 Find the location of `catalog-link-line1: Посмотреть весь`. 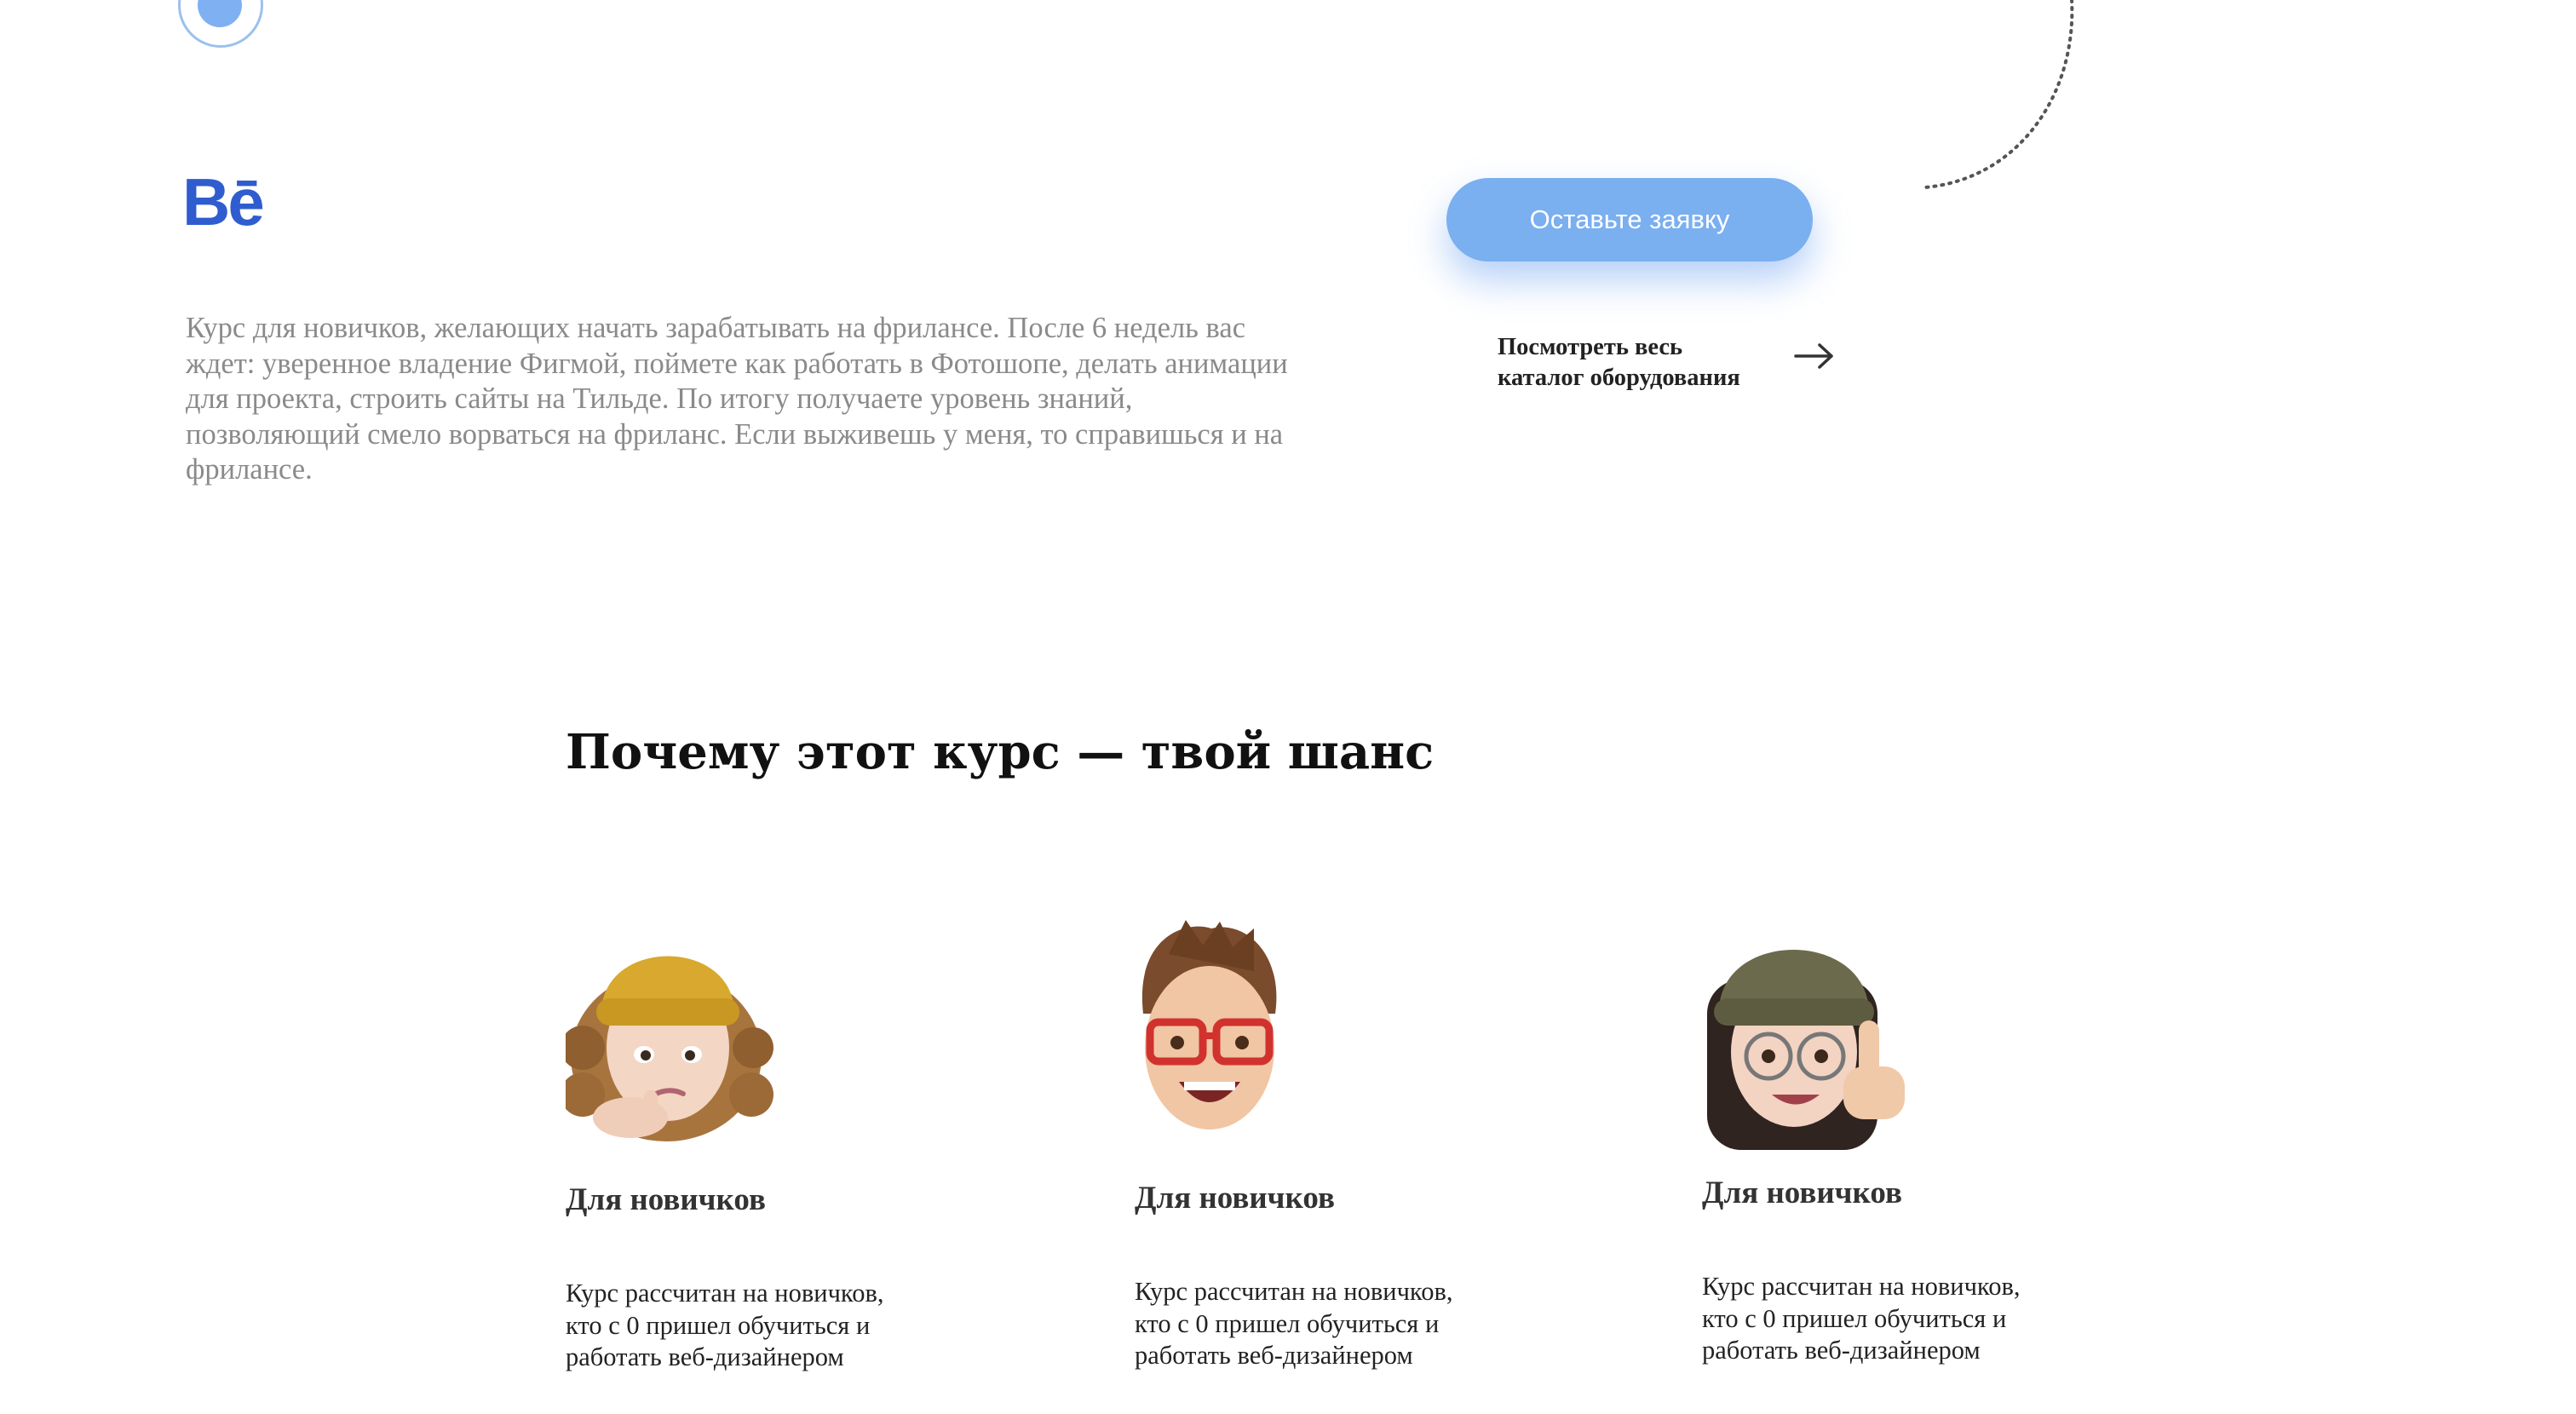

catalog-link-line1: Посмотреть весь is located at coordinates (1590, 347).